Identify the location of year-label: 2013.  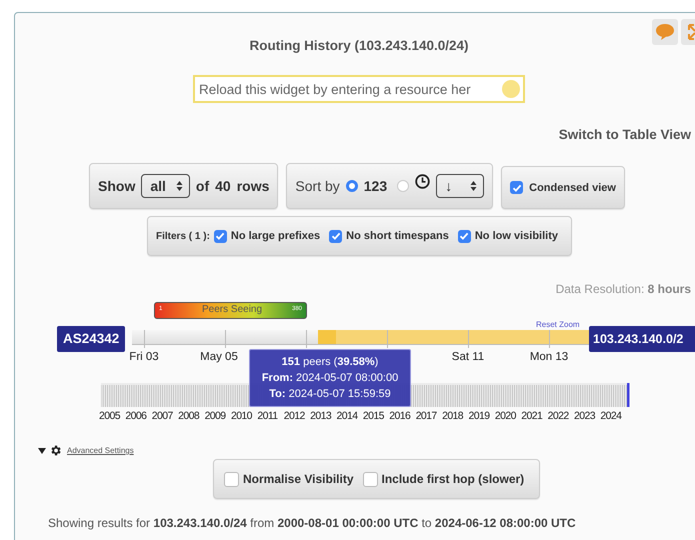
(321, 416).